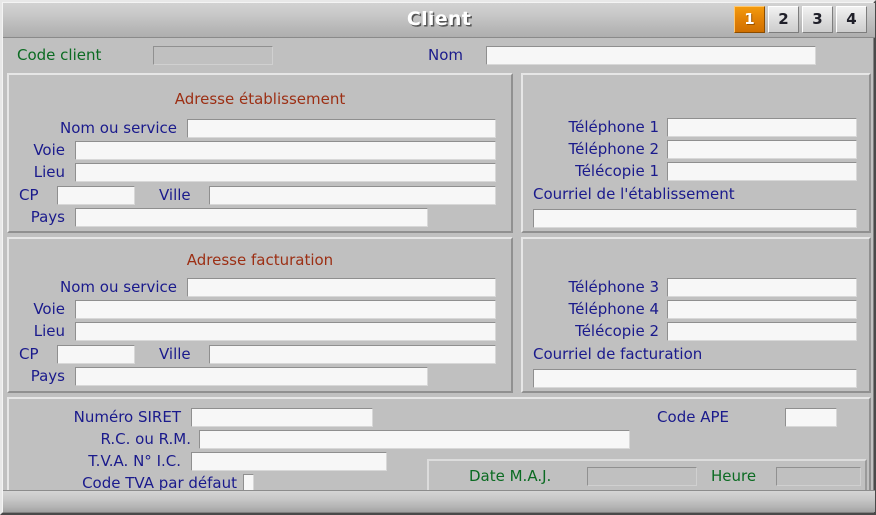 This screenshot has height=515, width=876. What do you see at coordinates (289, 461) in the screenshot?
I see `tva-numero-ic-field` at bounding box center [289, 461].